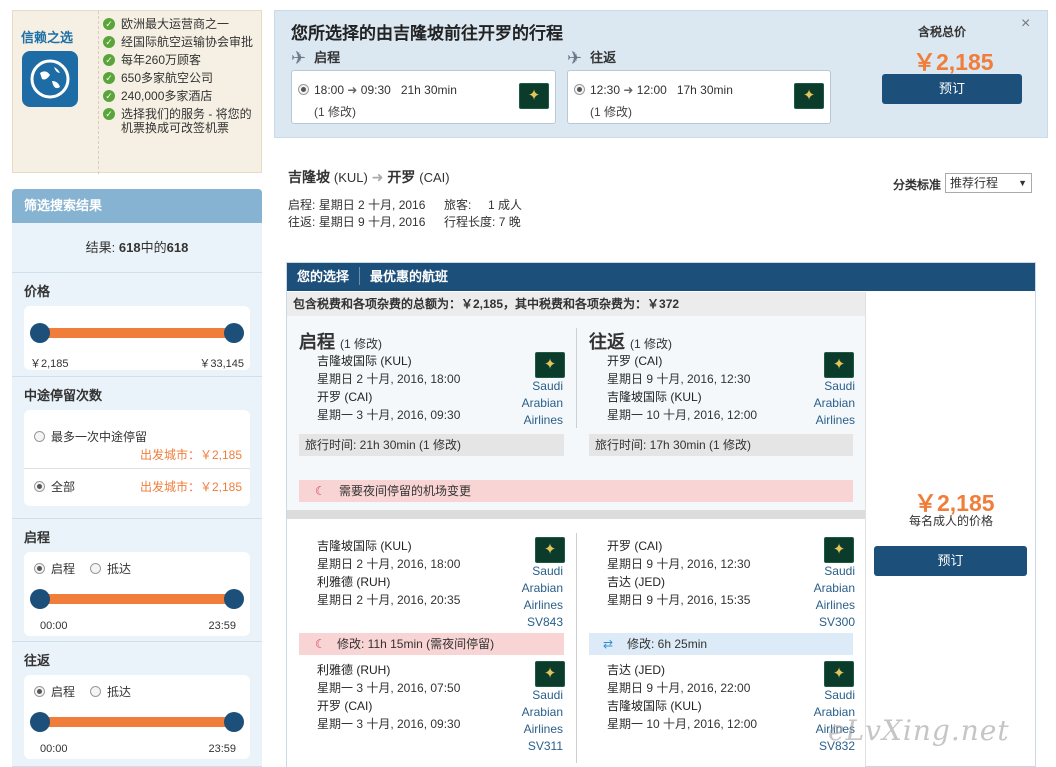 The image size is (1056, 767). I want to click on price-column: ￥2,185 每名成人的价格 预订, so click(950, 529).